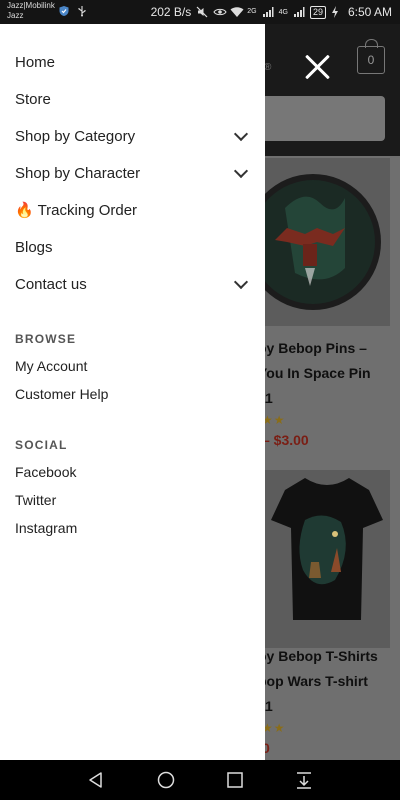  Describe the element at coordinates (235, 780) in the screenshot. I see `recents-icon` at that location.